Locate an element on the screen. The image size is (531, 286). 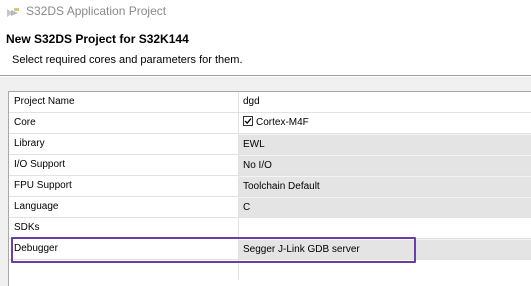
check-icon is located at coordinates (248, 121).